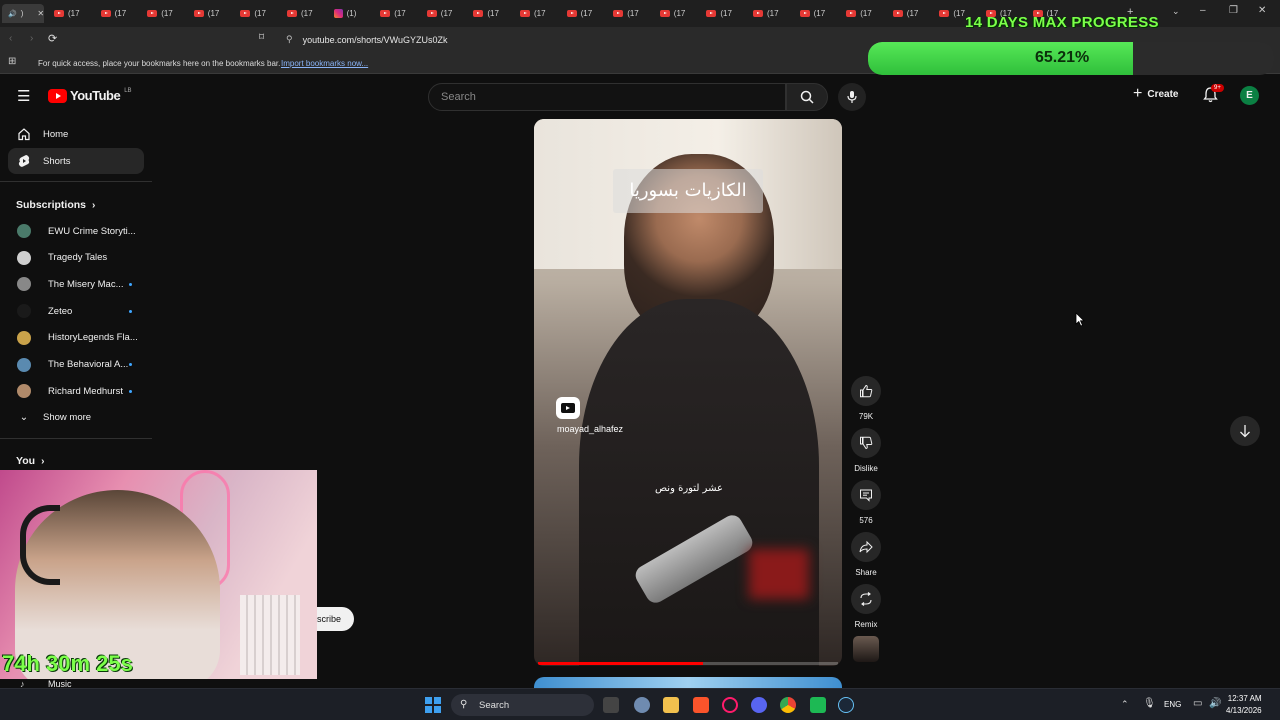 This screenshot has height=720, width=1280. I want to click on share-action: Share, so click(866, 554).